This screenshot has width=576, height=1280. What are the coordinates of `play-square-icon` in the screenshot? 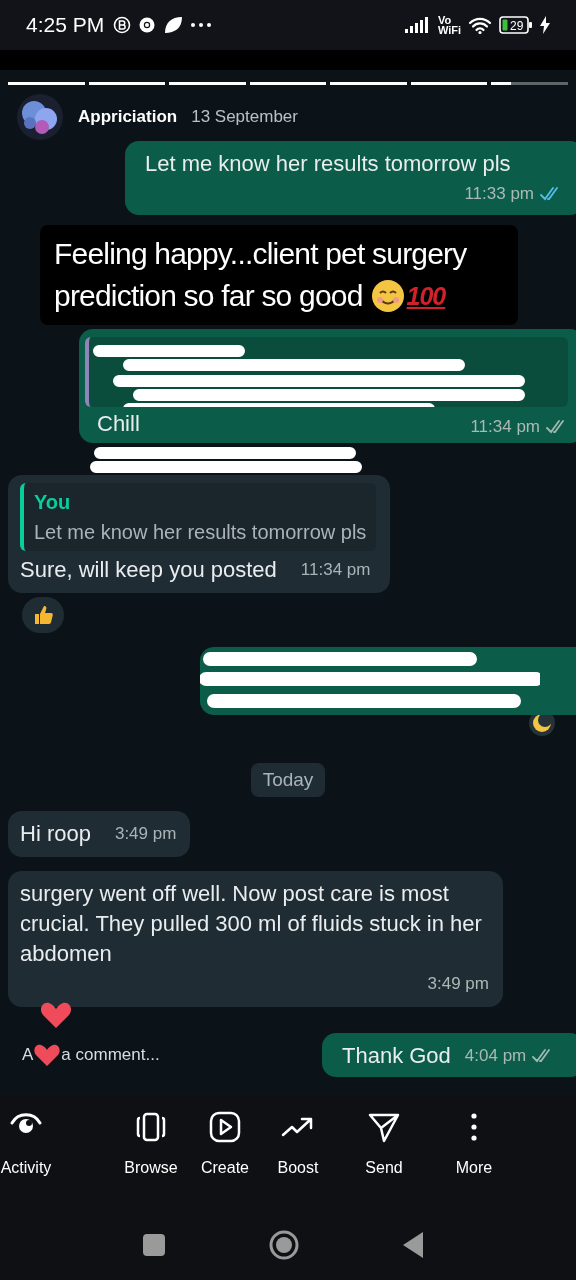 It's located at (225, 1127).